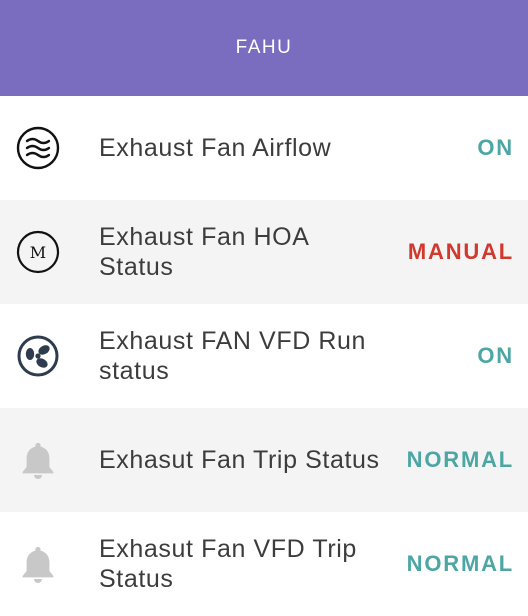  What do you see at coordinates (228, 564) in the screenshot?
I see `item-label: Exhasut Fan VFD Trip Status` at bounding box center [228, 564].